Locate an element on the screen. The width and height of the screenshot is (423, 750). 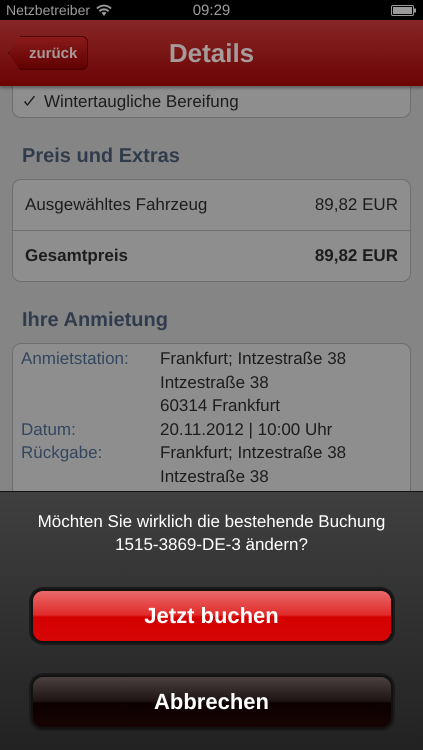
section-header: Ihre Anmietung is located at coordinates (95, 320).